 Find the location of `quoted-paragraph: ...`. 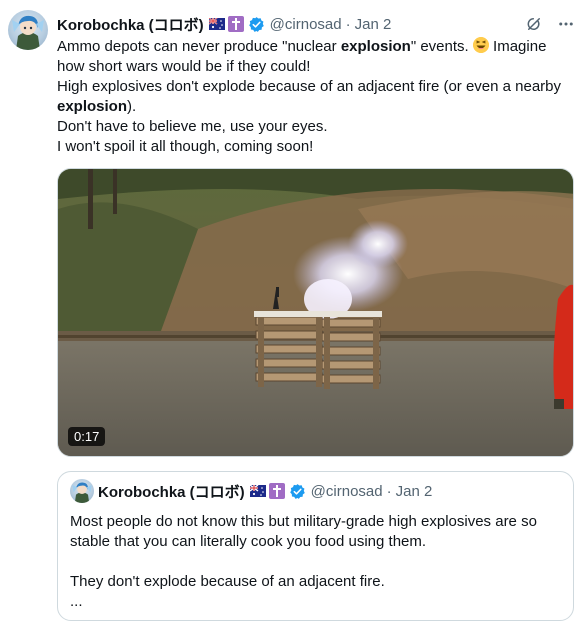

quoted-paragraph: ... is located at coordinates (76, 601).